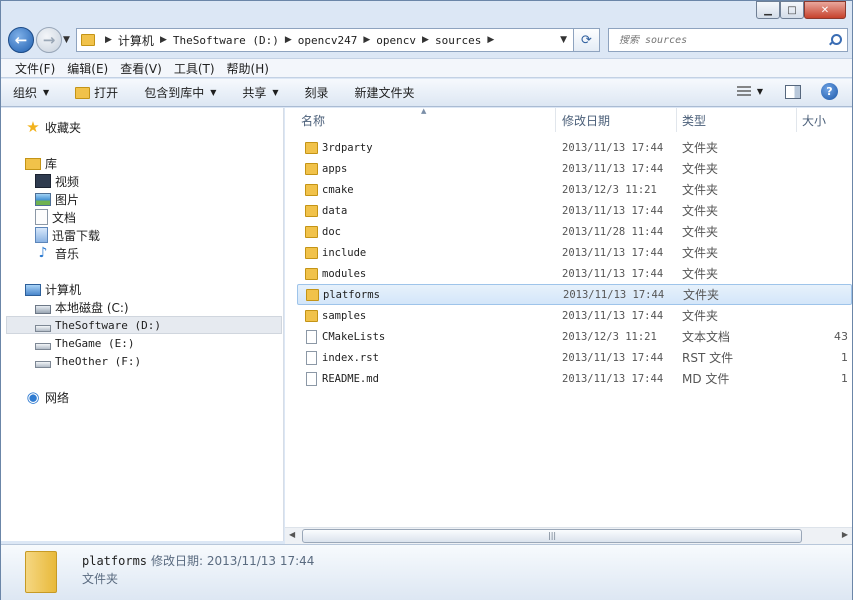 The height and width of the screenshot is (600, 853). I want to click on nav-drive-f: TheOther (F:), so click(88, 361).